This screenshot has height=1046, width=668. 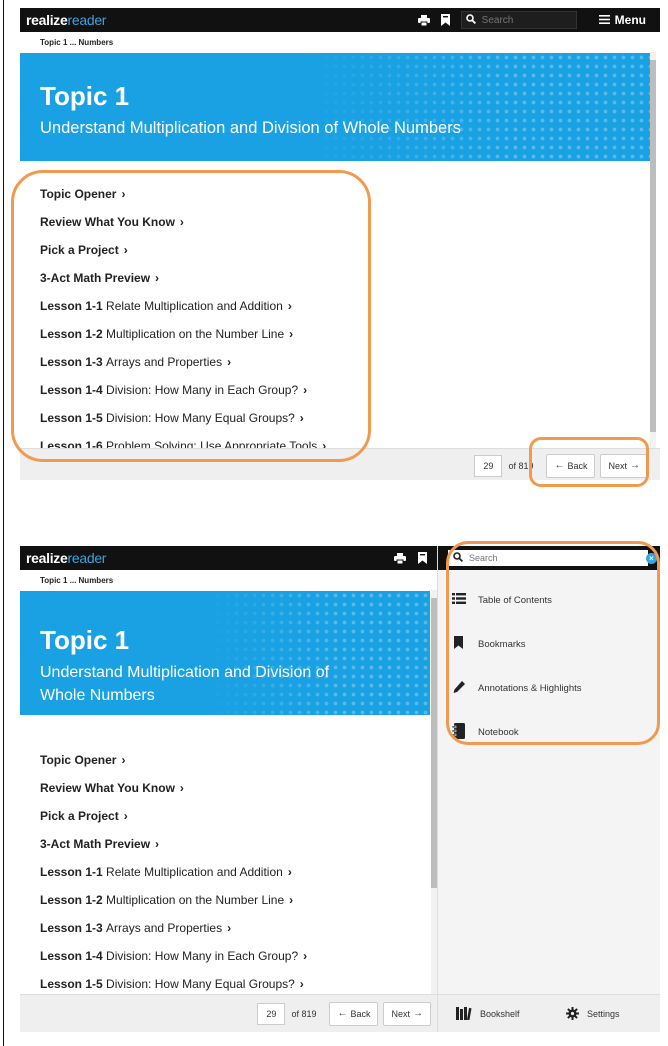 I want to click on menu-label: Menu, so click(x=630, y=20).